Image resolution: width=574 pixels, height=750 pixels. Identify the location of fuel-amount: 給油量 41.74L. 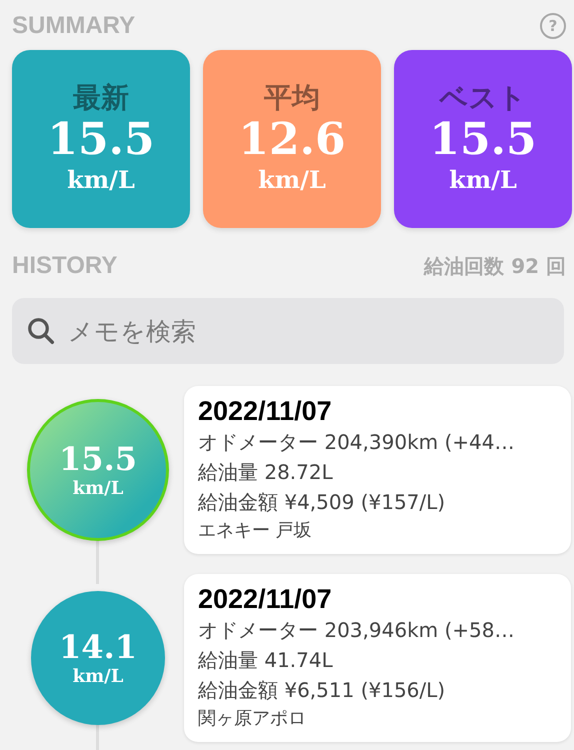
(266, 660).